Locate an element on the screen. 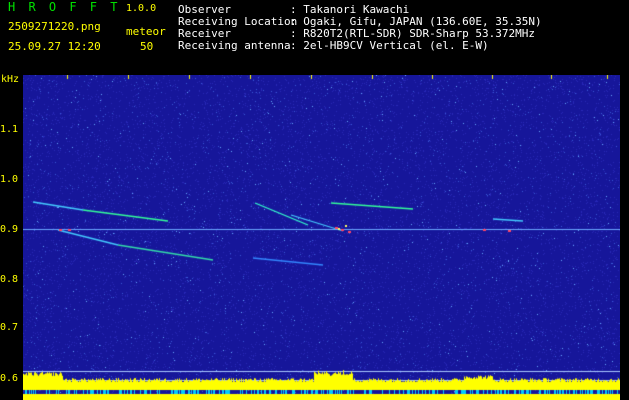  meteor-count: 50 is located at coordinates (147, 46).